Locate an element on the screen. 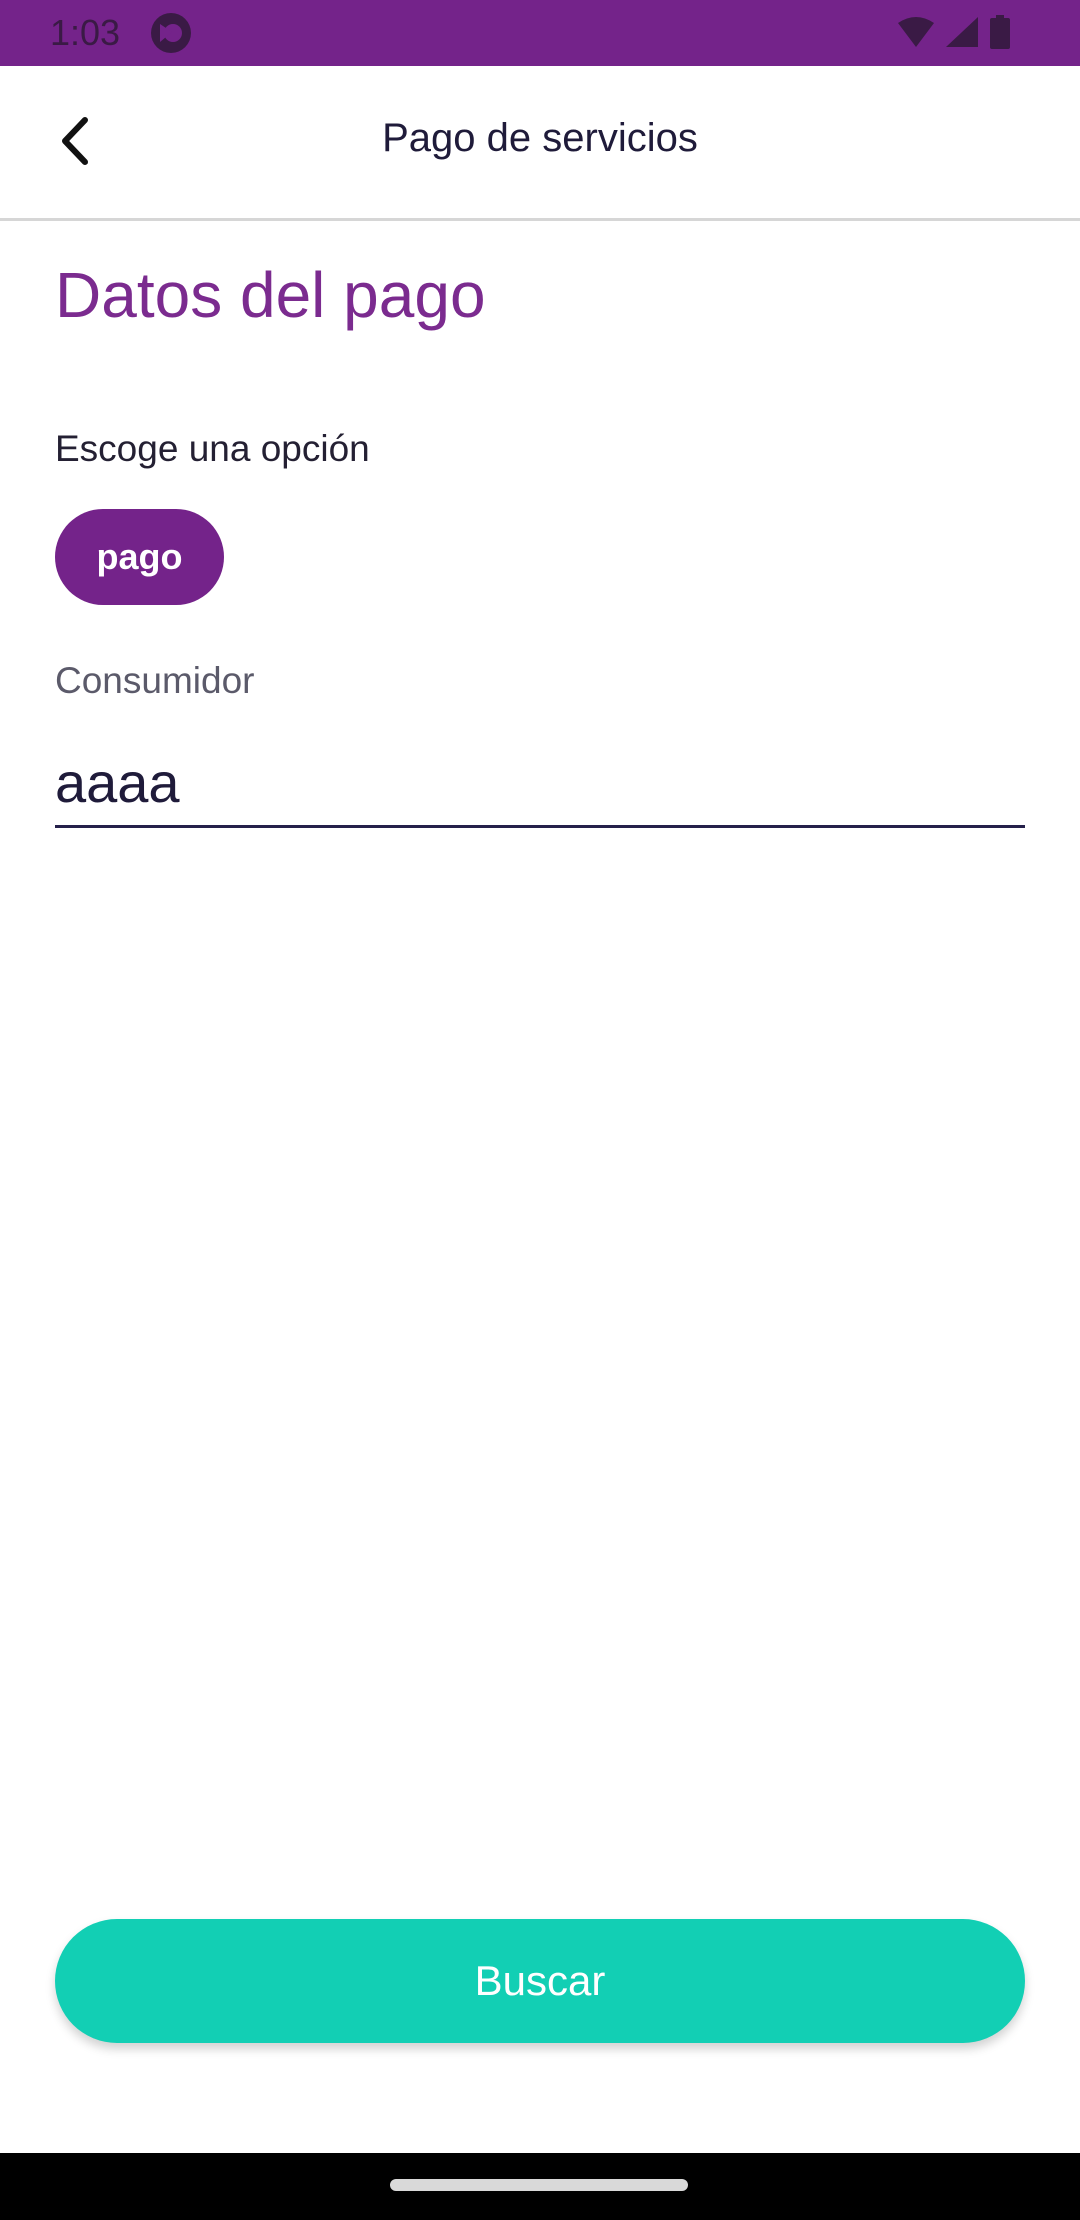 The width and height of the screenshot is (1080, 2220). home-handle is located at coordinates (539, 2185).